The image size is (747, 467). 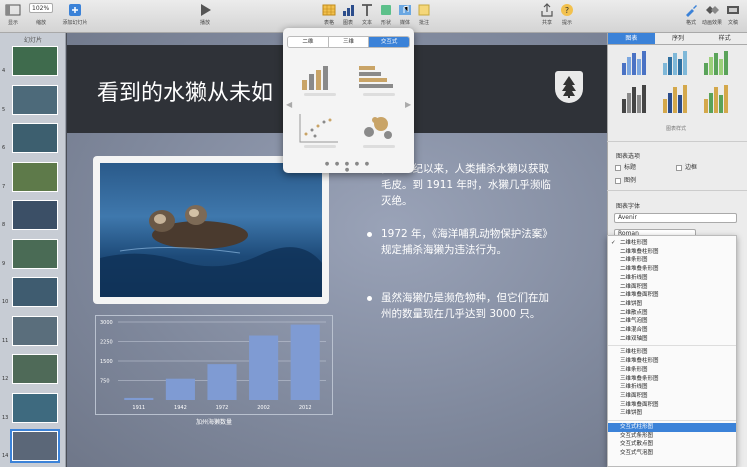 I want to click on menu-item: 交互式散点图, so click(x=672, y=444).